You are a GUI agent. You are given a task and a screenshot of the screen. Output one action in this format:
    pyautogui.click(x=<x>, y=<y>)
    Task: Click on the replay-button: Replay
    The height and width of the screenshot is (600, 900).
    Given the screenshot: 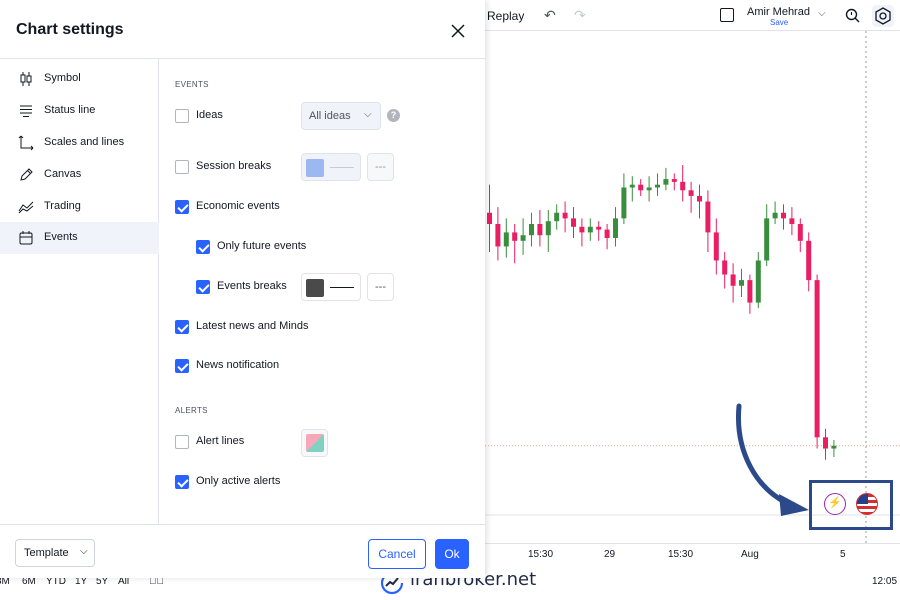 What is the action you would take?
    pyautogui.click(x=505, y=16)
    